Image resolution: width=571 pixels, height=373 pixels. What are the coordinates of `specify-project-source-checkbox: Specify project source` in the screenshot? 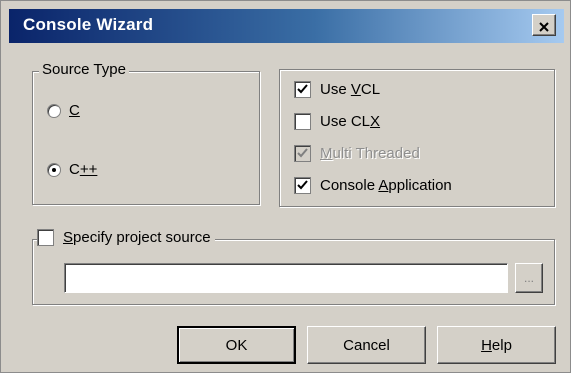 It's located at (126, 237).